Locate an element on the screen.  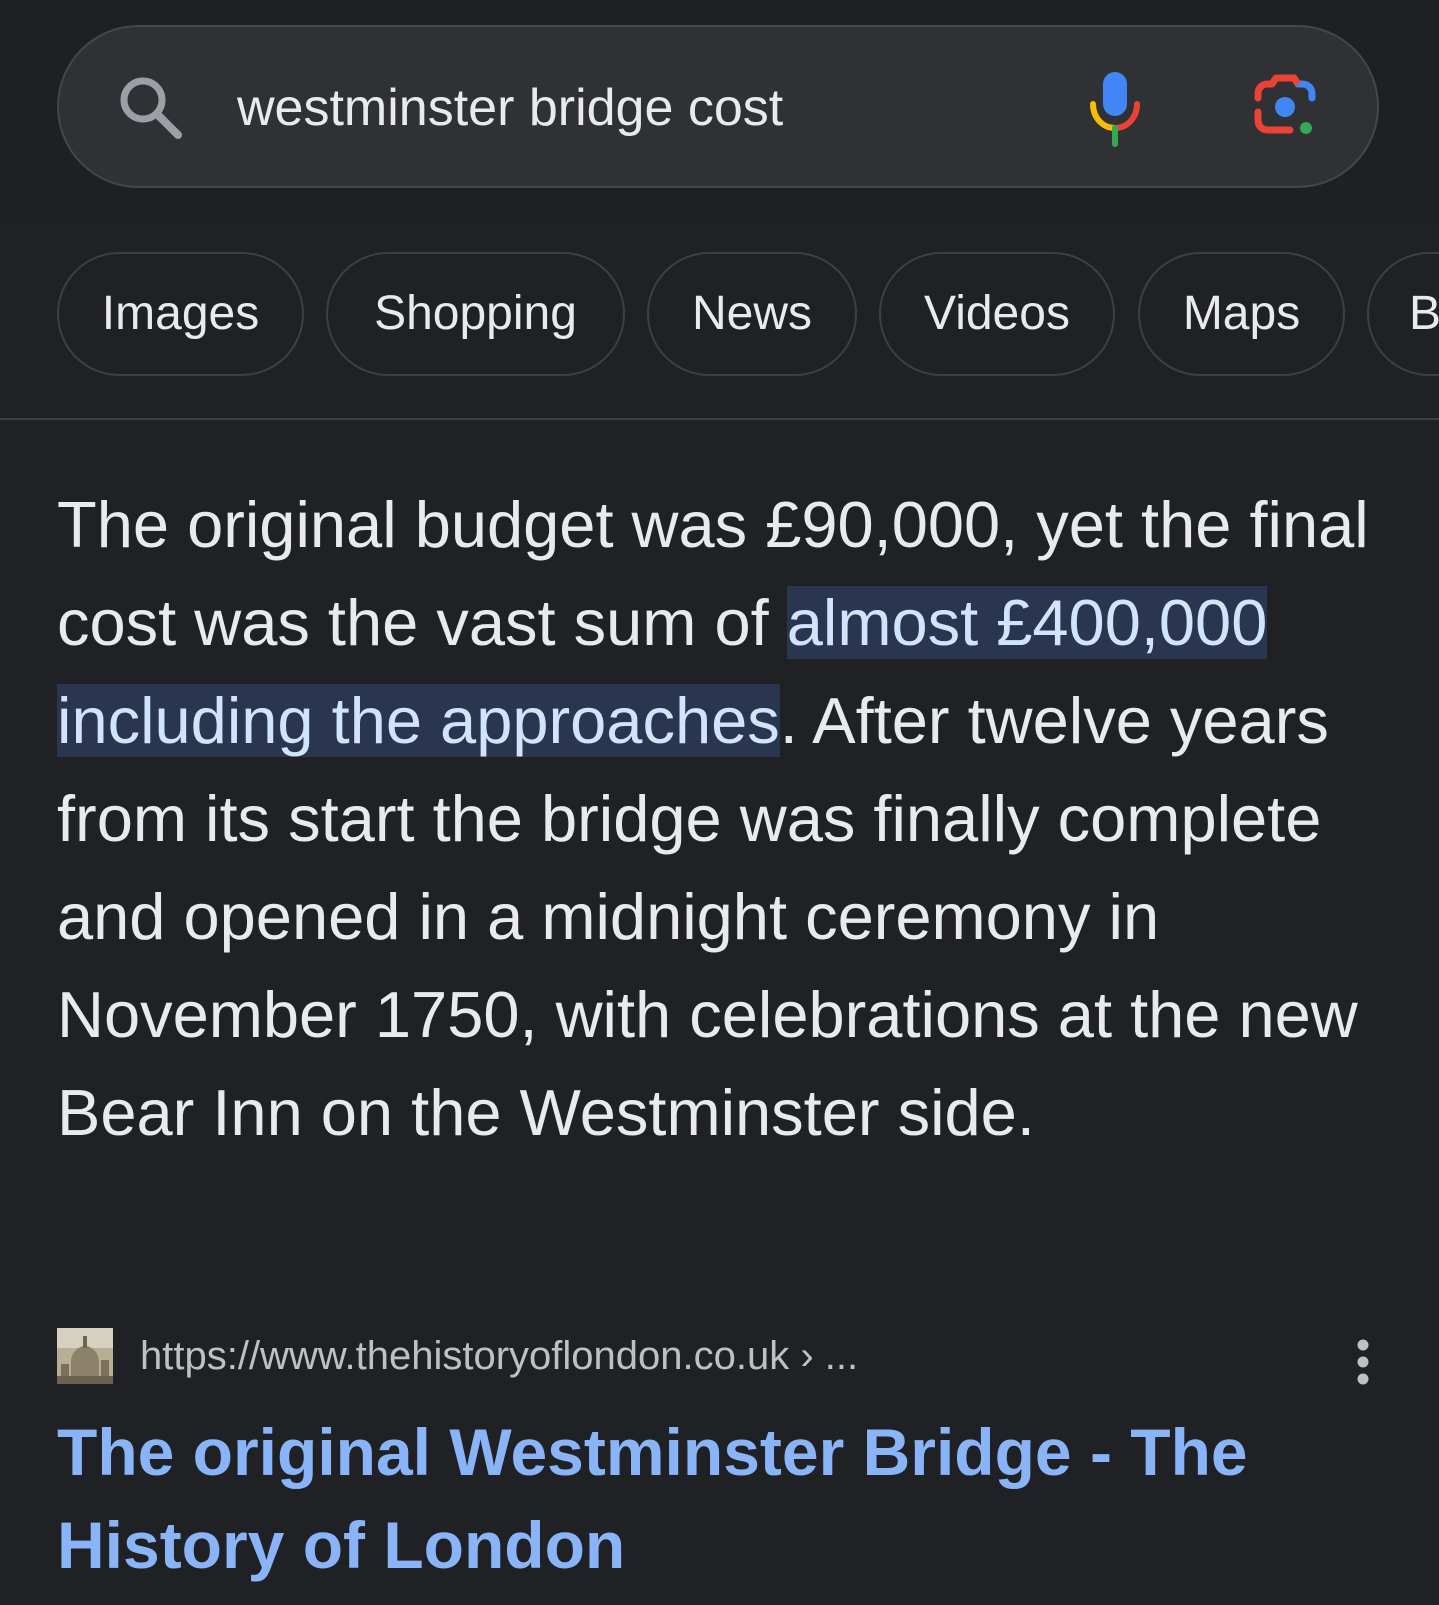
tab-shopping: Shopping is located at coordinates (475, 314).